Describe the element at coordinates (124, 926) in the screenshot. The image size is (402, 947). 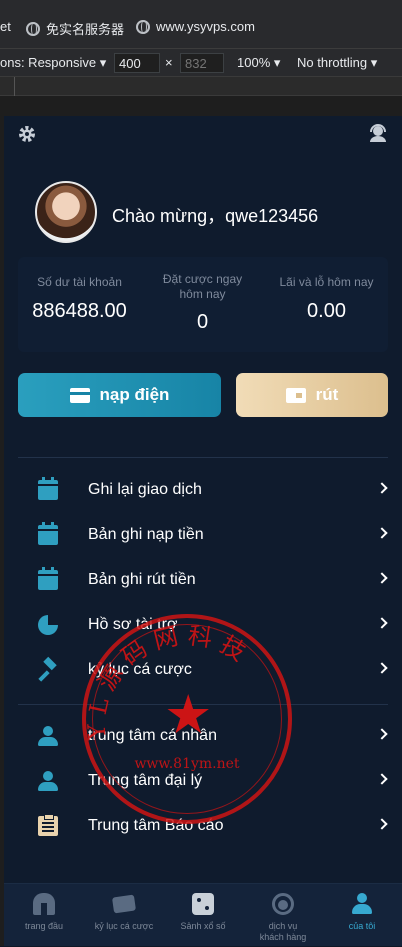
I see `nav-label: kỷ lục cá cược` at that location.